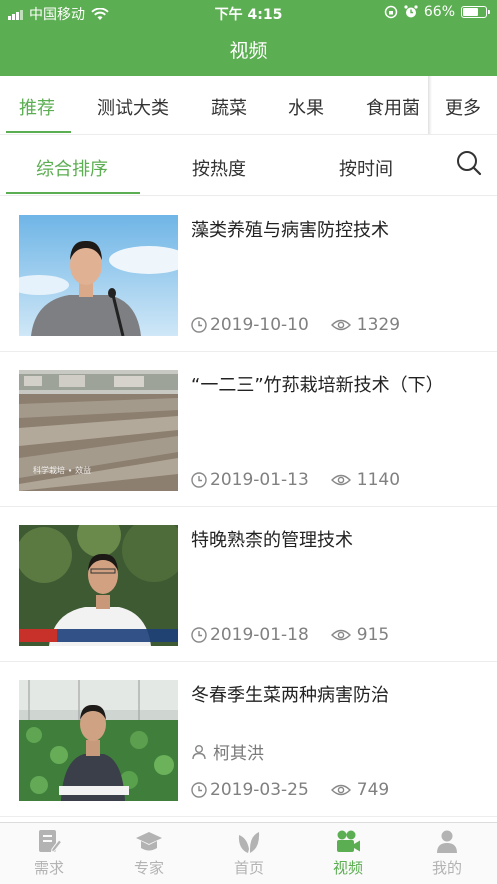 The width and height of the screenshot is (497, 884). I want to click on video-meta: 2019-01-18 915, so click(290, 635).